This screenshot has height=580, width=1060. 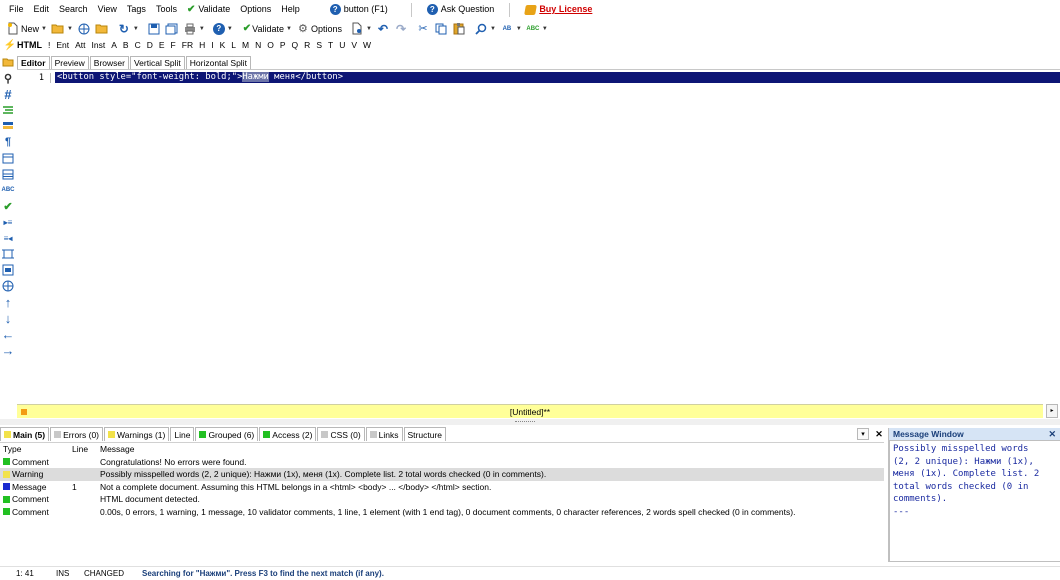 What do you see at coordinates (330, 45) in the screenshot?
I see `tag-t: T` at bounding box center [330, 45].